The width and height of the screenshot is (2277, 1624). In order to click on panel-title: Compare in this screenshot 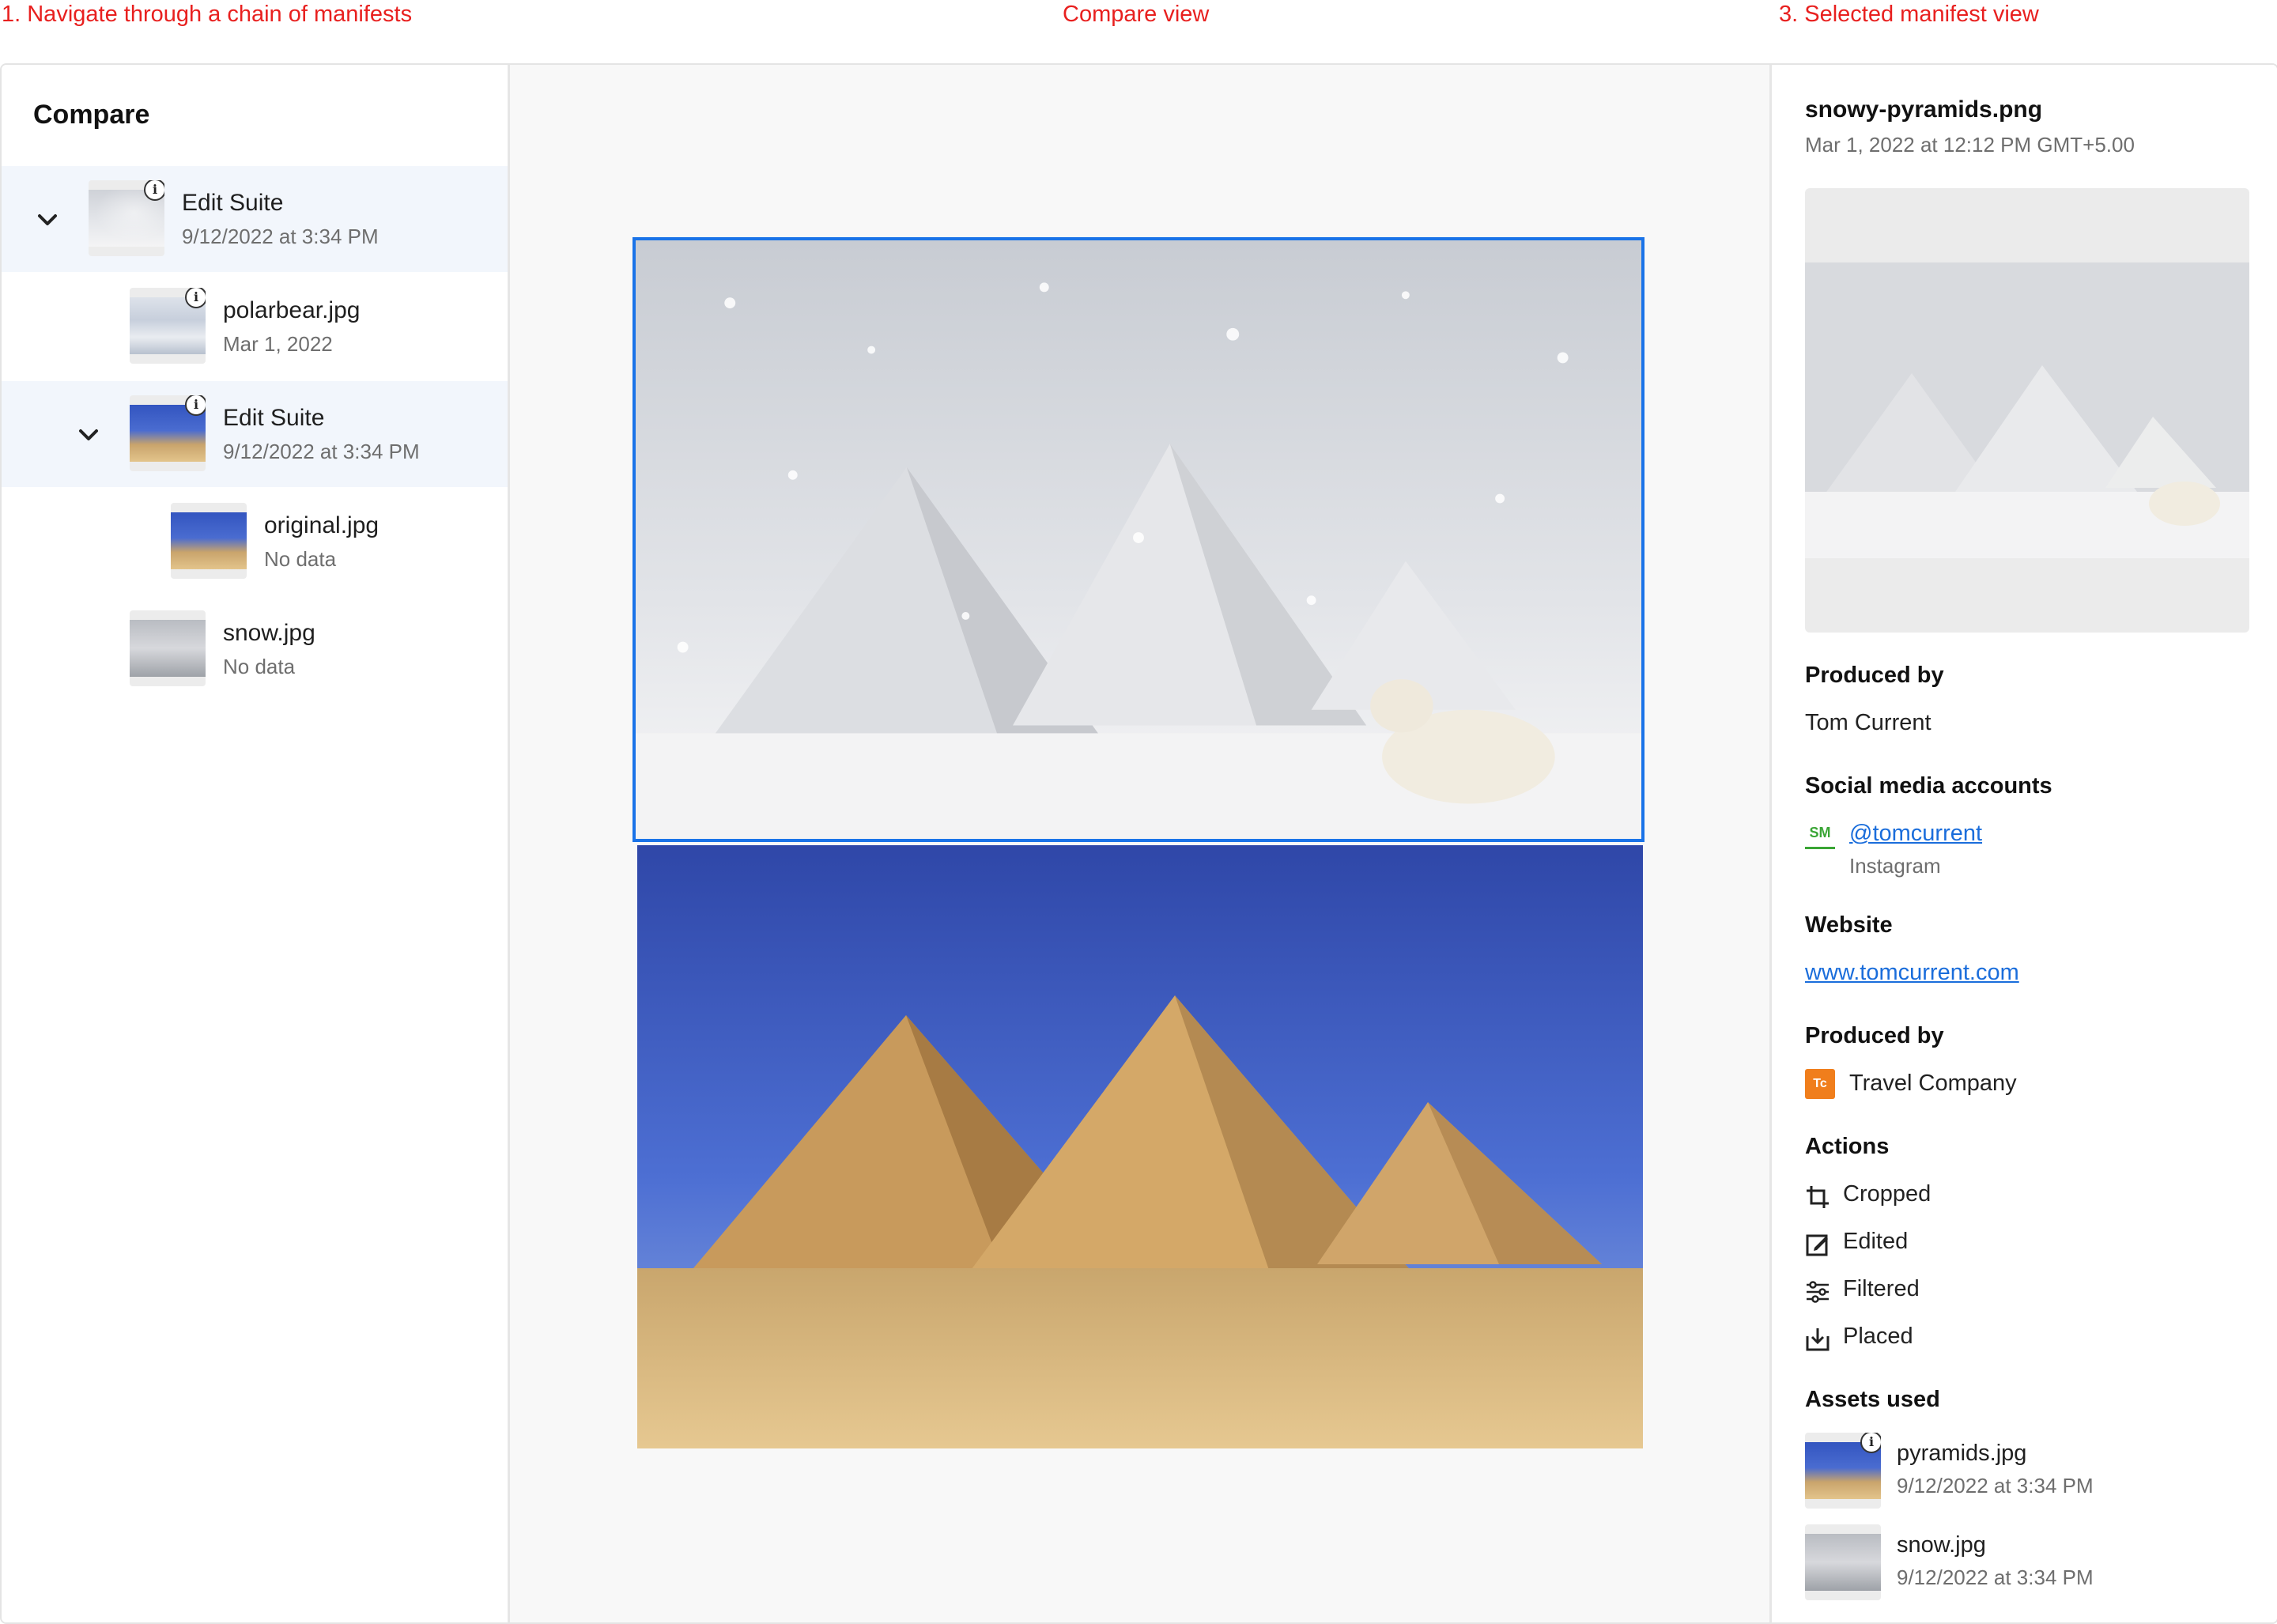, I will do `click(91, 115)`.